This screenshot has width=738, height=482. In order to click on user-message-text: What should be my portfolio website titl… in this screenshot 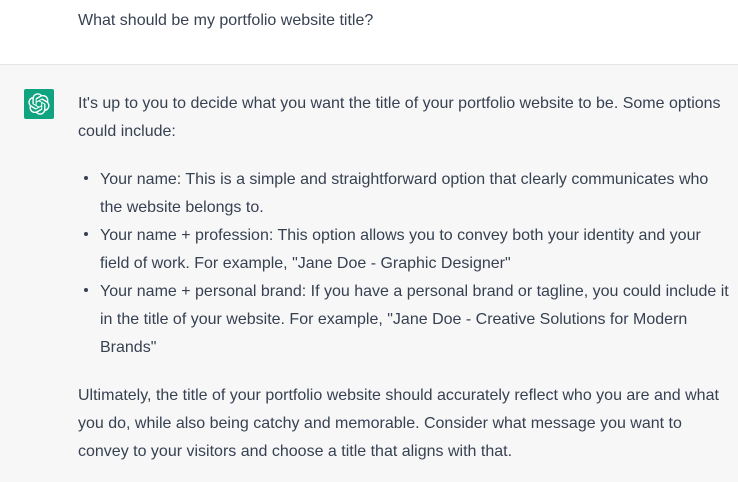, I will do `click(226, 20)`.